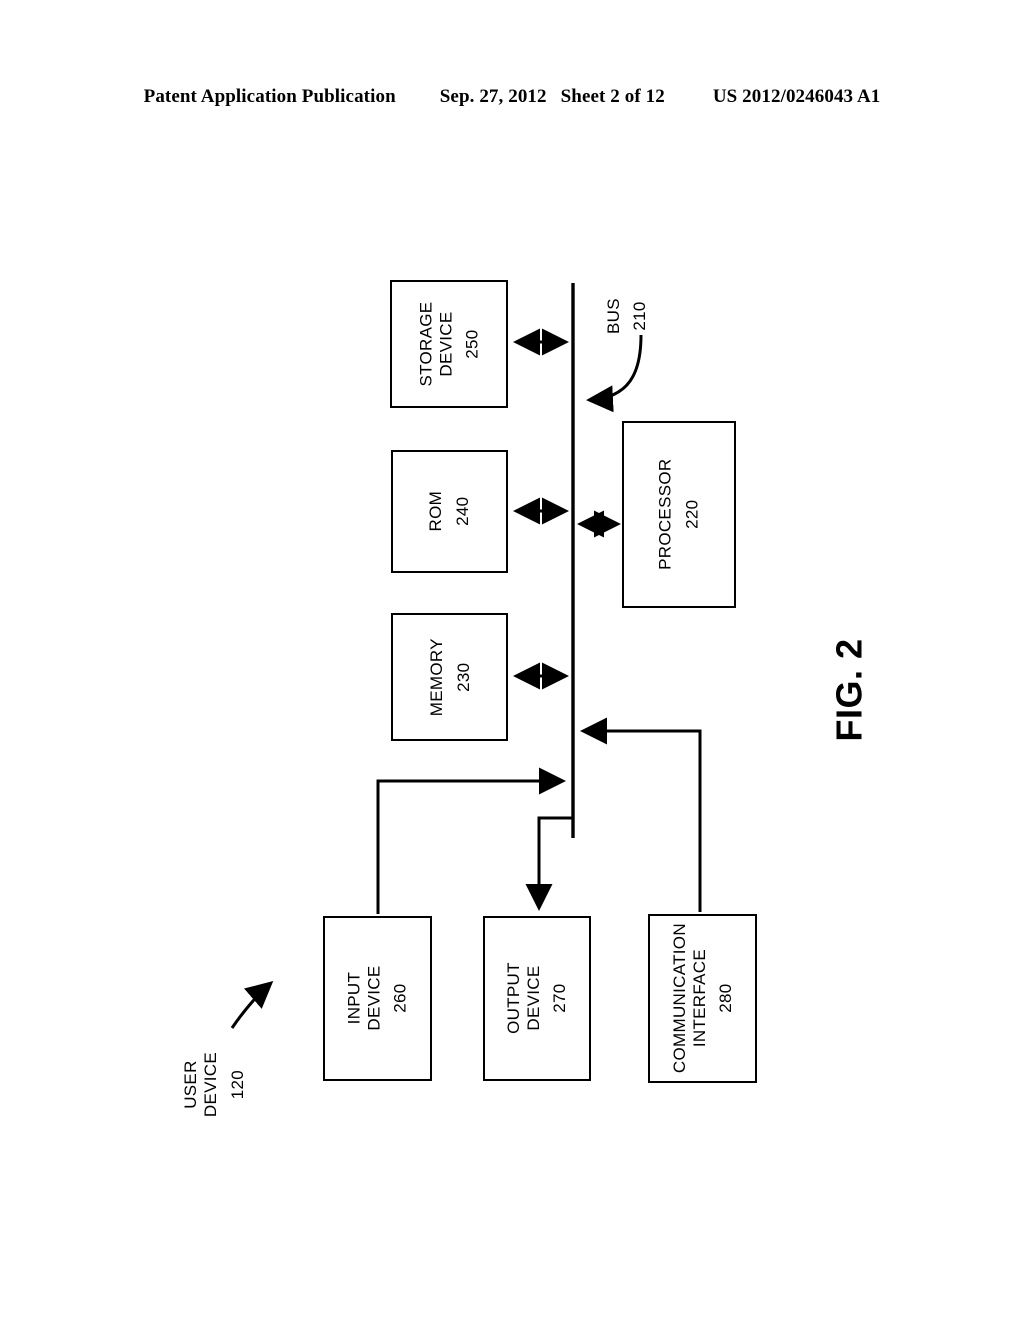 This screenshot has width=1024, height=1320. I want to click on block-storage-device-number: 250, so click(472, 344).